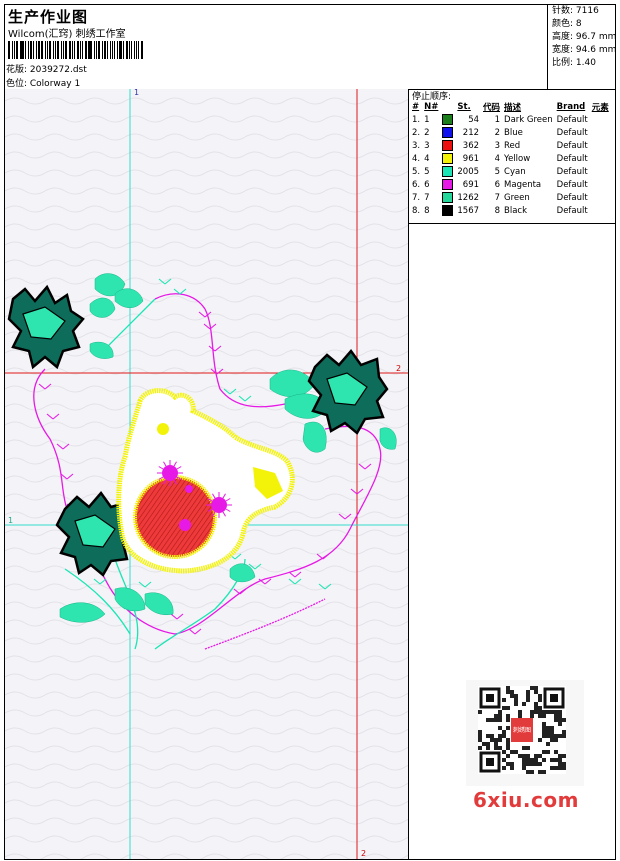 The width and height of the screenshot is (620, 861). Describe the element at coordinates (48, 17) in the screenshot. I see `page-title: 生产作业图` at that location.